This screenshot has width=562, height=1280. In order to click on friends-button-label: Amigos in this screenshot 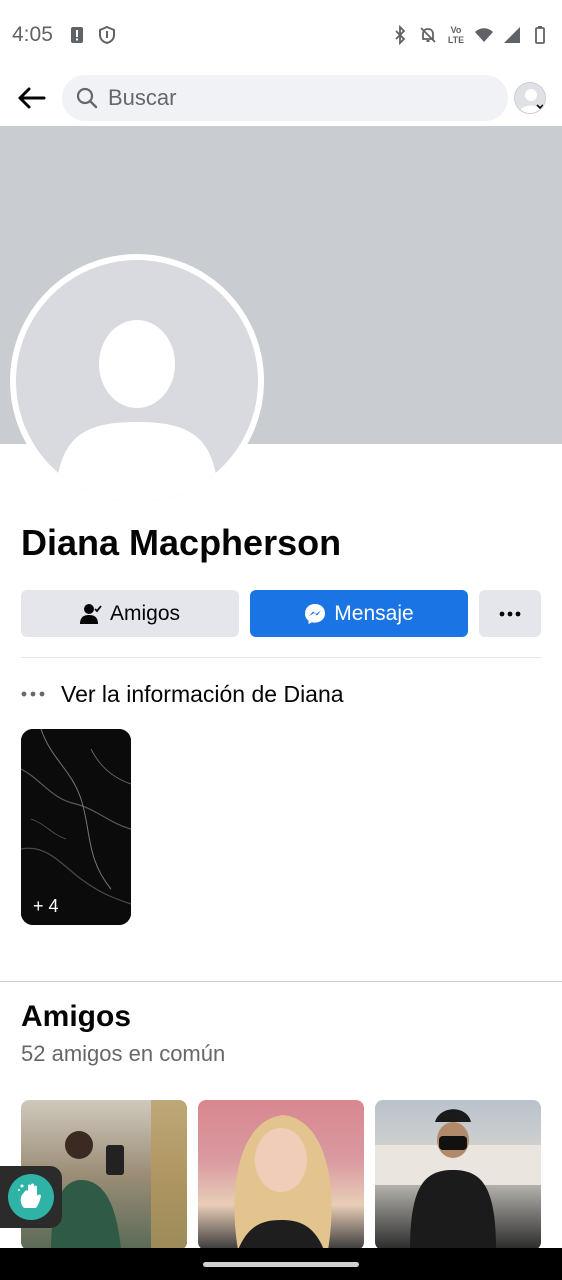, I will do `click(145, 613)`.